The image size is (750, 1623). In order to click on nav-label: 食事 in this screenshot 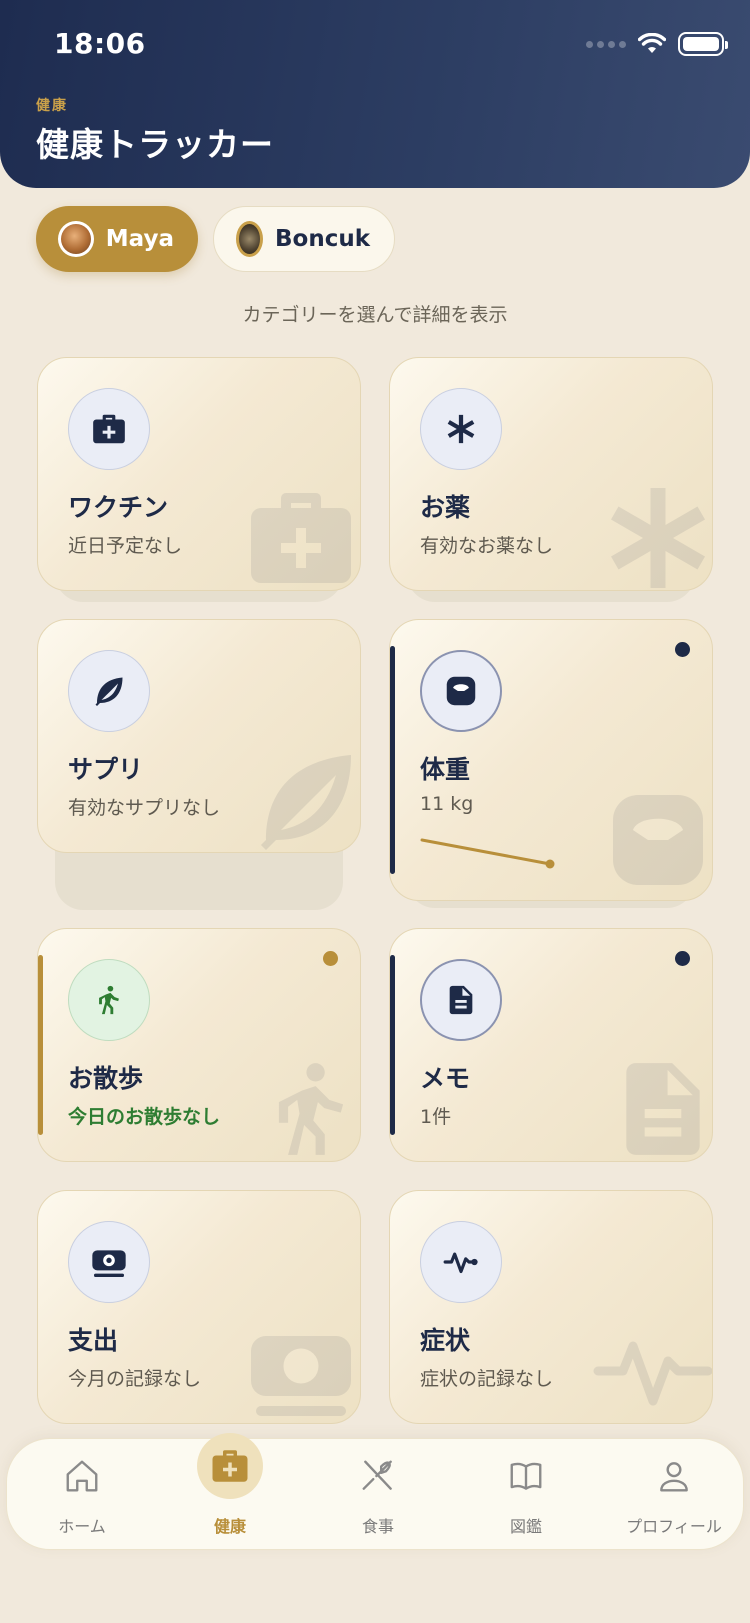, I will do `click(377, 1526)`.